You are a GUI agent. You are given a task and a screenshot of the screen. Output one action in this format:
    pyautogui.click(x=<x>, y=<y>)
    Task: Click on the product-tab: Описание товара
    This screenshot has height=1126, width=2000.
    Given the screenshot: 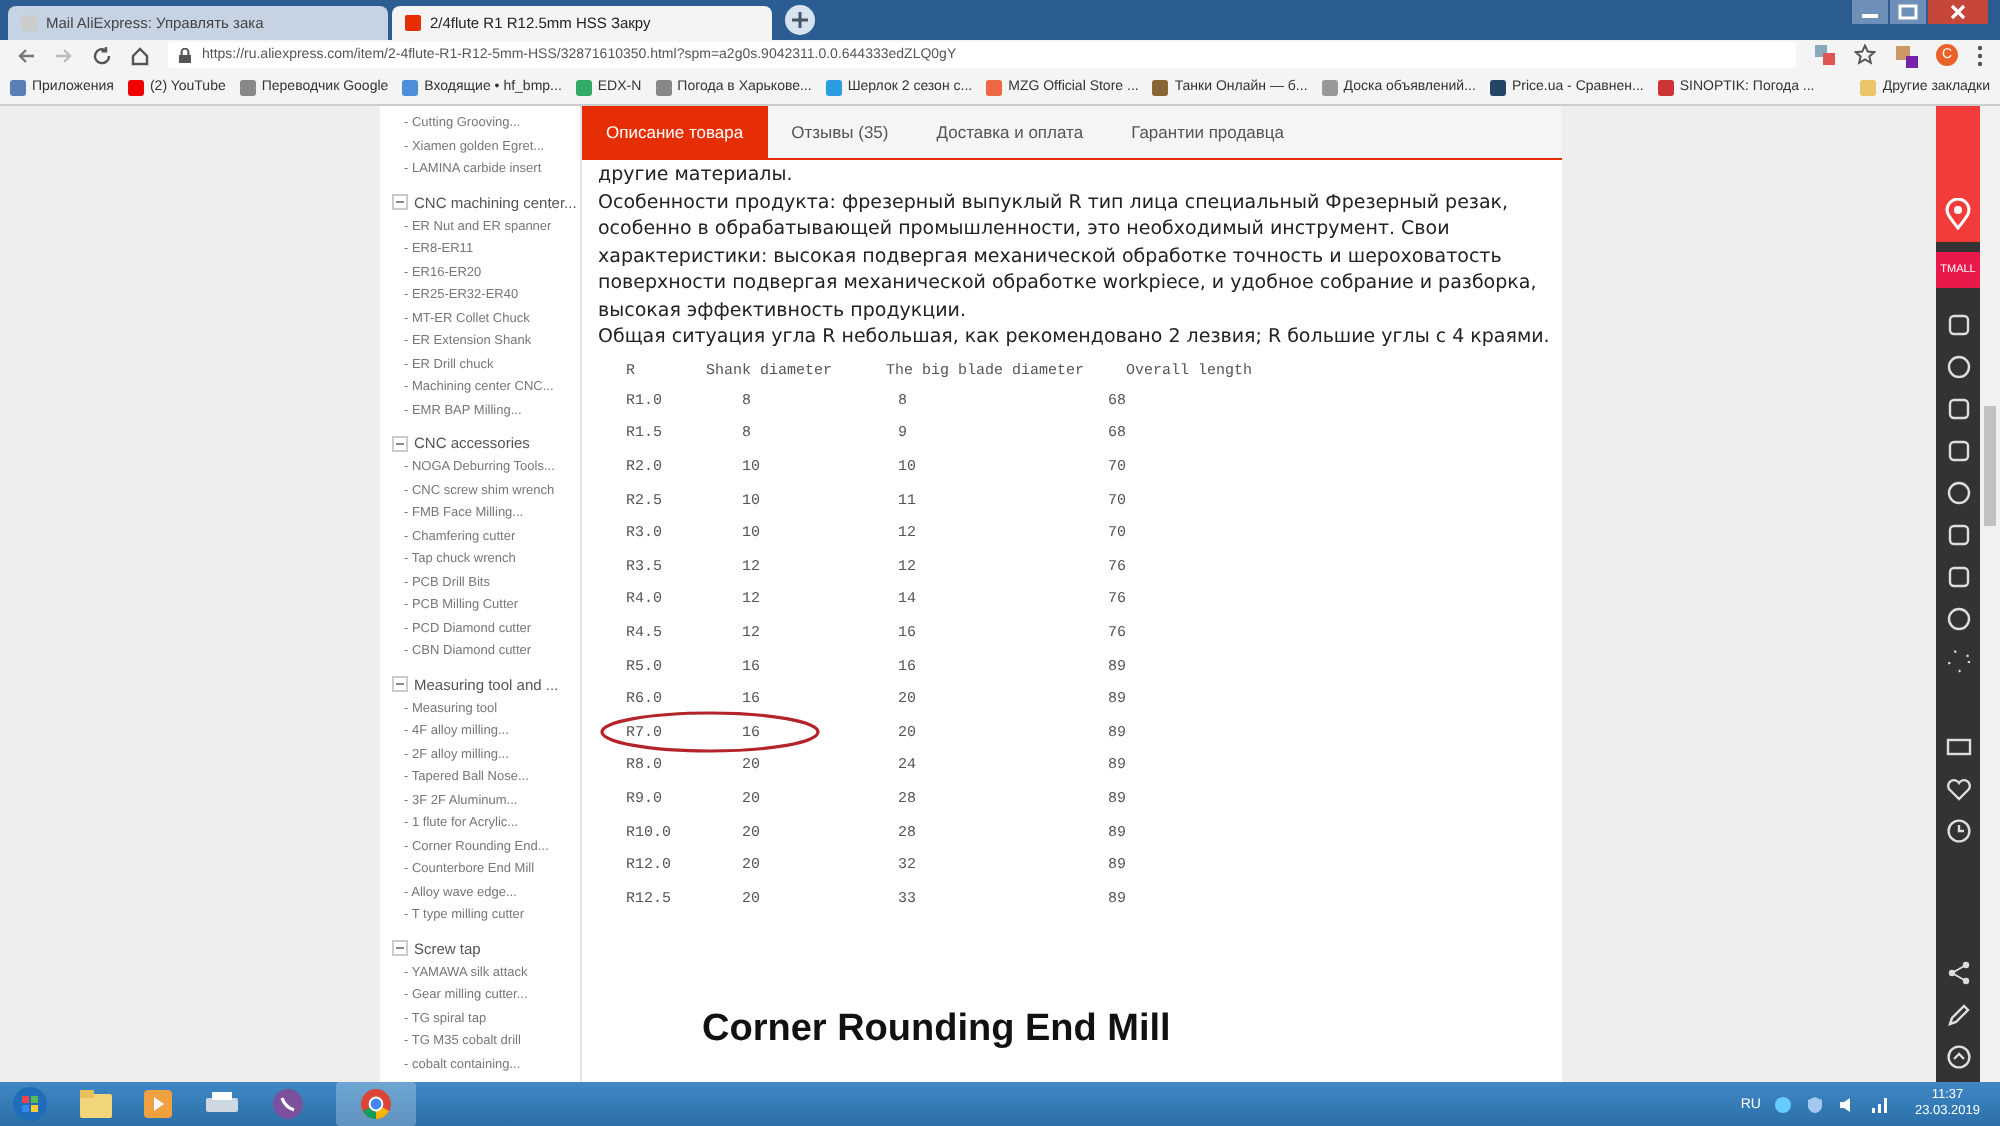 What is the action you would take?
    pyautogui.click(x=675, y=132)
    